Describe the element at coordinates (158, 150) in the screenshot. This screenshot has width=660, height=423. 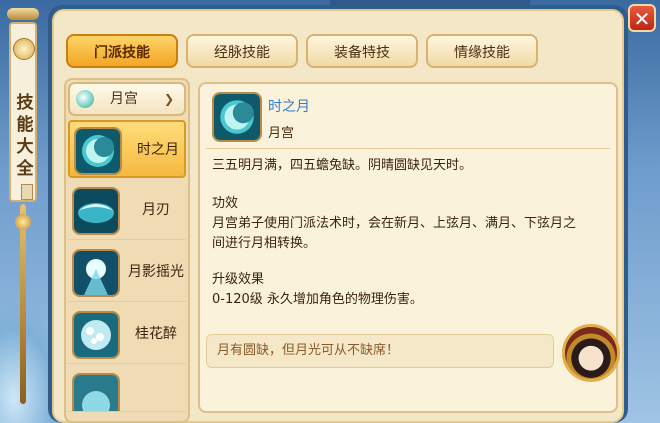
I see `skill-name: 时之月` at that location.